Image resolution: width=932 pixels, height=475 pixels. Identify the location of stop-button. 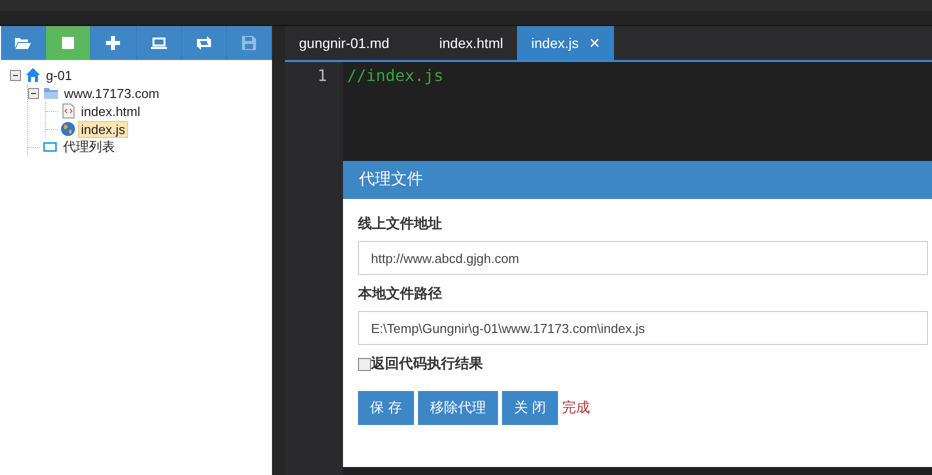
(69, 43).